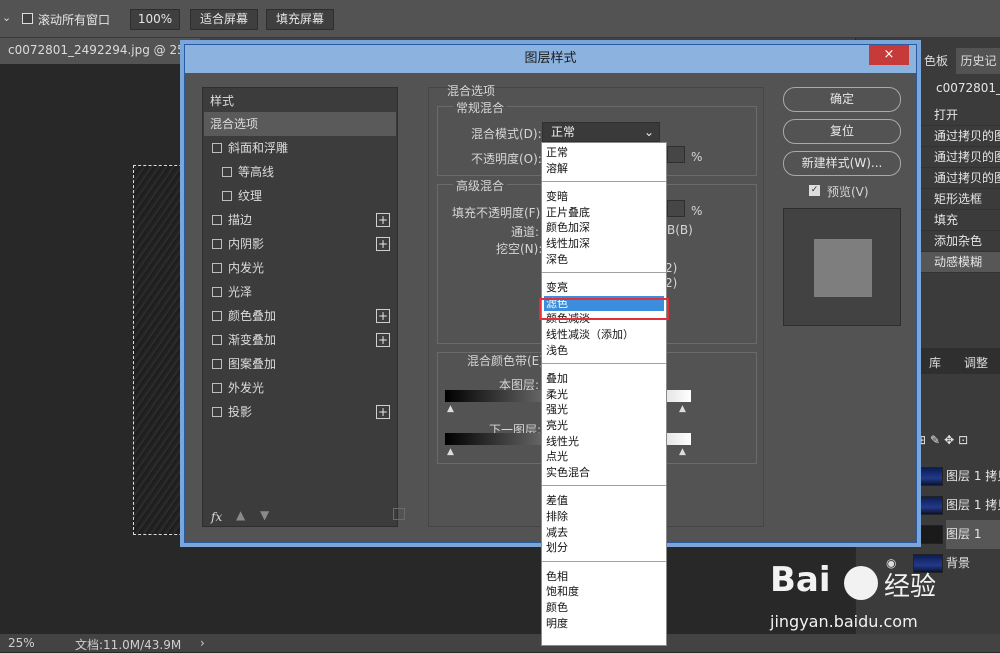 This screenshot has width=1000, height=653. I want to click on blend-mode-option: 浅色, so click(604, 351).